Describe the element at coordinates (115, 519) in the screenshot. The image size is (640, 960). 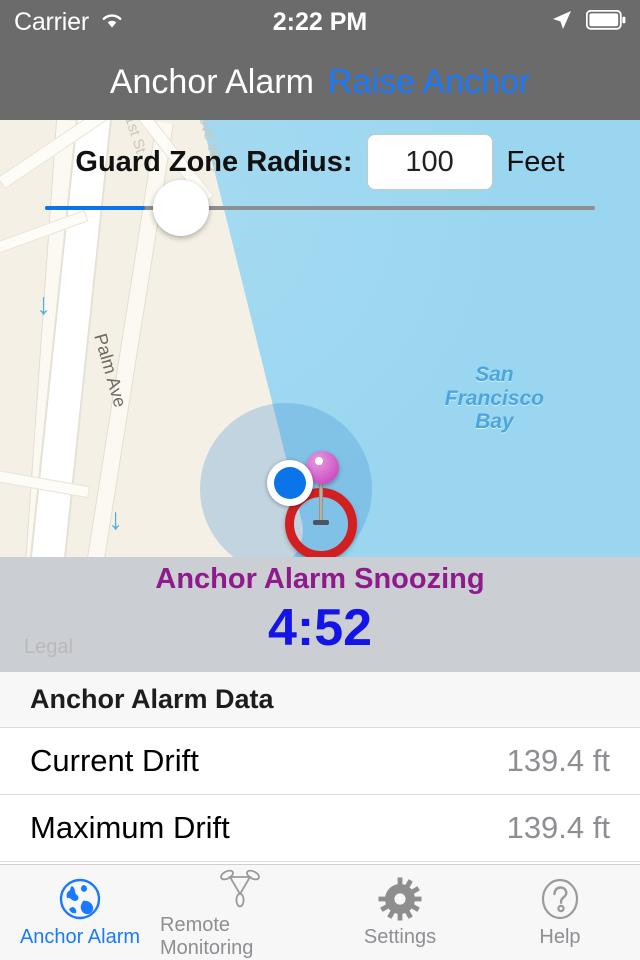
I see `direction-arrow-icon-bottom: ↓` at that location.